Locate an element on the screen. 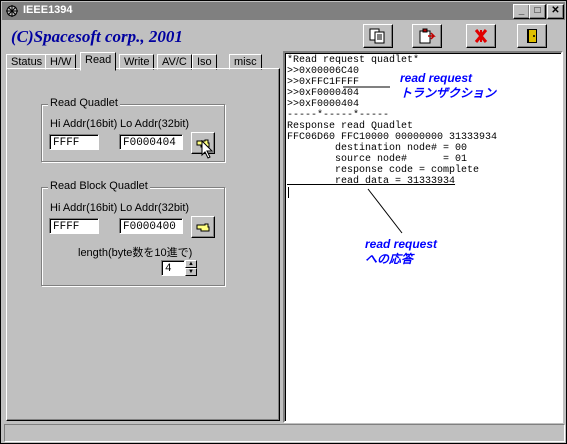  read-quadlet-lo-input: F0000404 is located at coordinates (151, 142).